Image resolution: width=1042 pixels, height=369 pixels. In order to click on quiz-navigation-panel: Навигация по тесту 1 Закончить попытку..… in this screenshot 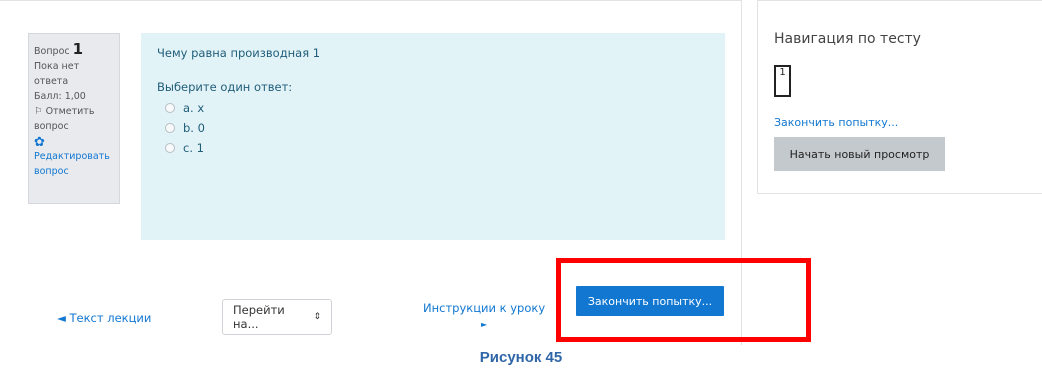, I will do `click(899, 97)`.